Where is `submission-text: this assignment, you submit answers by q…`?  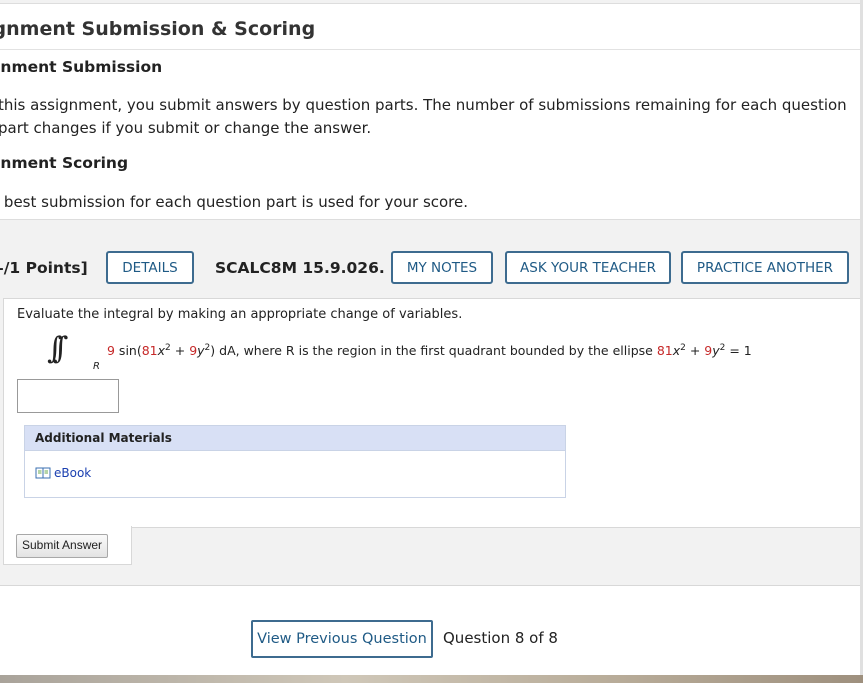
submission-text: this assignment, you submit answers by q… is located at coordinates (423, 116).